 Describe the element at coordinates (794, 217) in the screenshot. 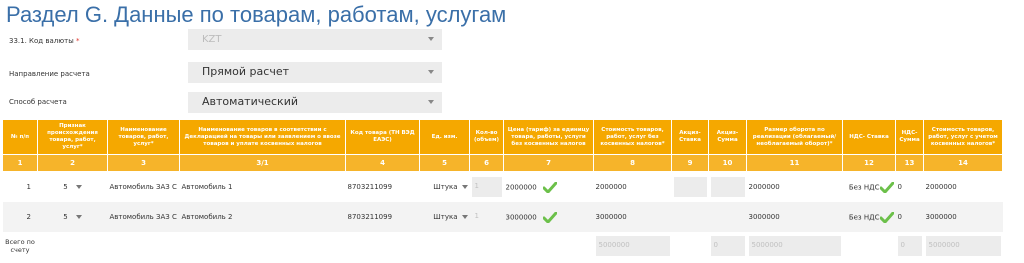

I see `turnover-value: 3000000` at that location.